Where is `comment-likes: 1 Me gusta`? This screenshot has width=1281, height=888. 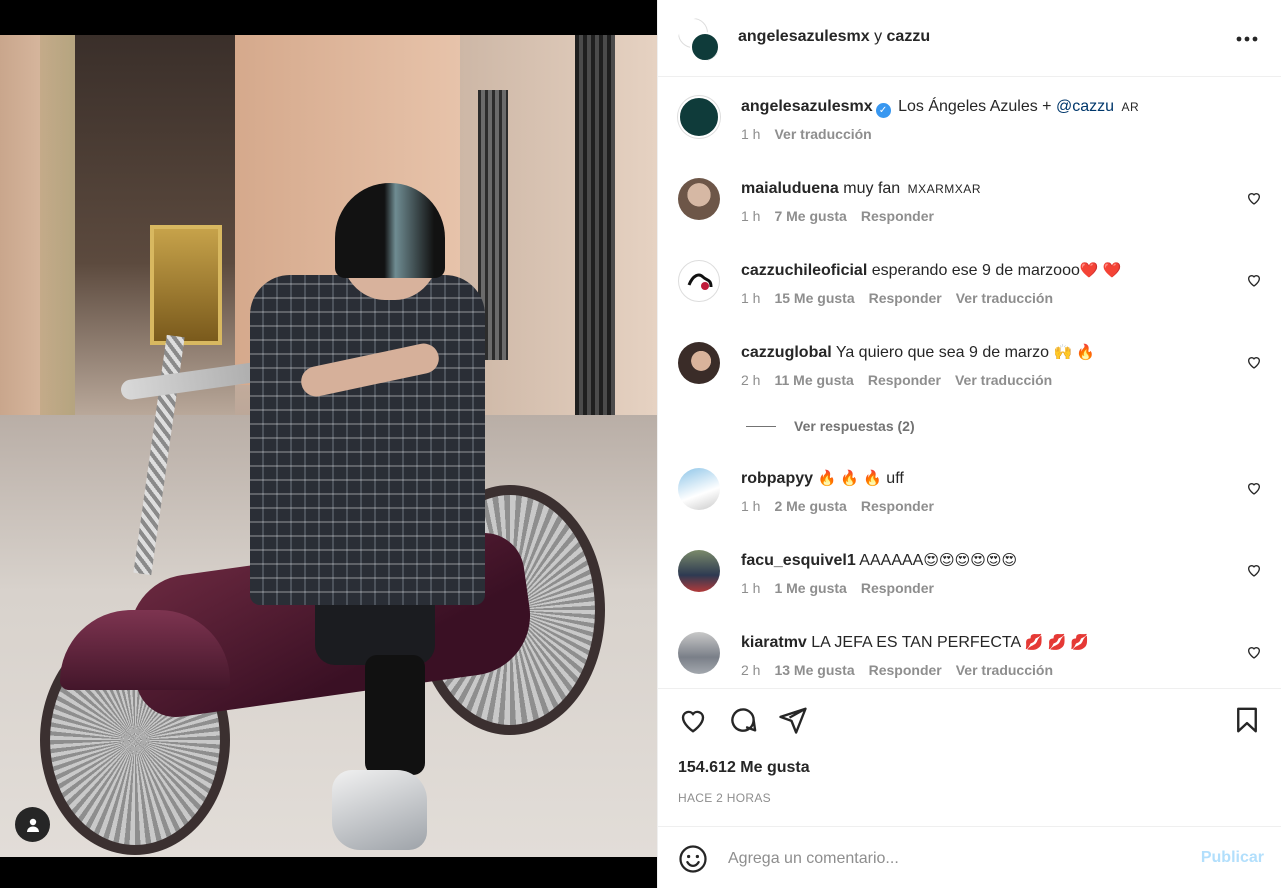 comment-likes: 1 Me gusta is located at coordinates (810, 588).